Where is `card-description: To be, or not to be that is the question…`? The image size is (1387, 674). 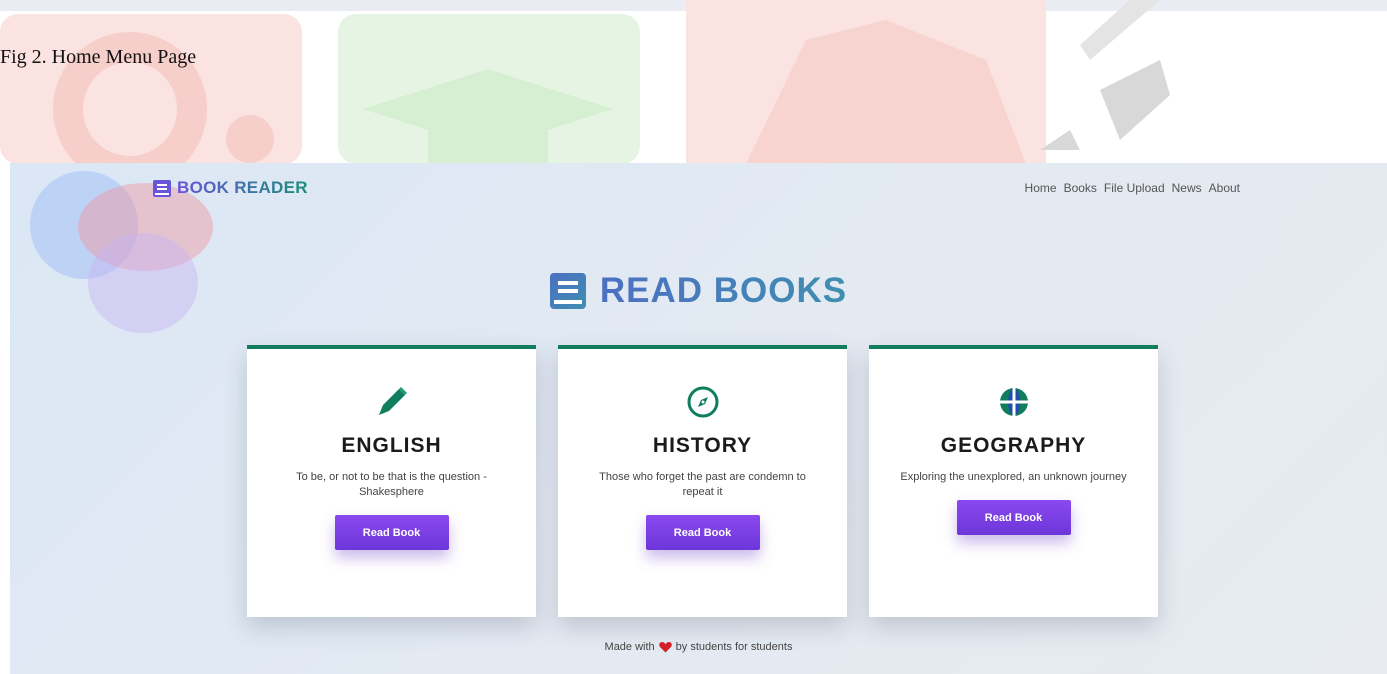
card-description: To be, or not to be that is the question… is located at coordinates (391, 484).